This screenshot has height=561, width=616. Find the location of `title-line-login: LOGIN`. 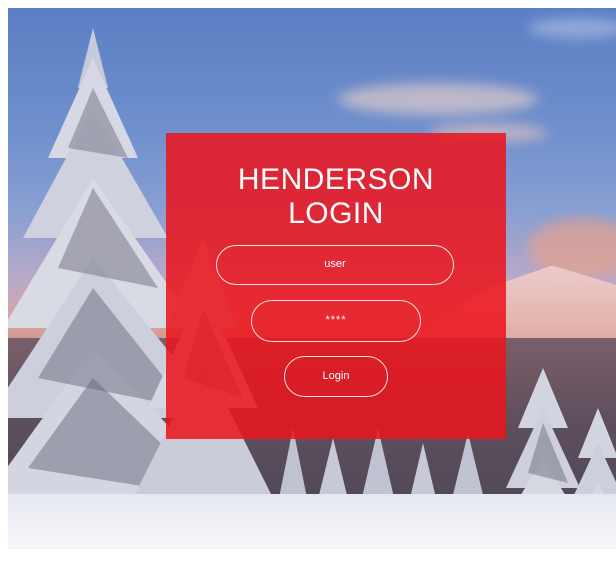

title-line-login: LOGIN is located at coordinates (336, 213).